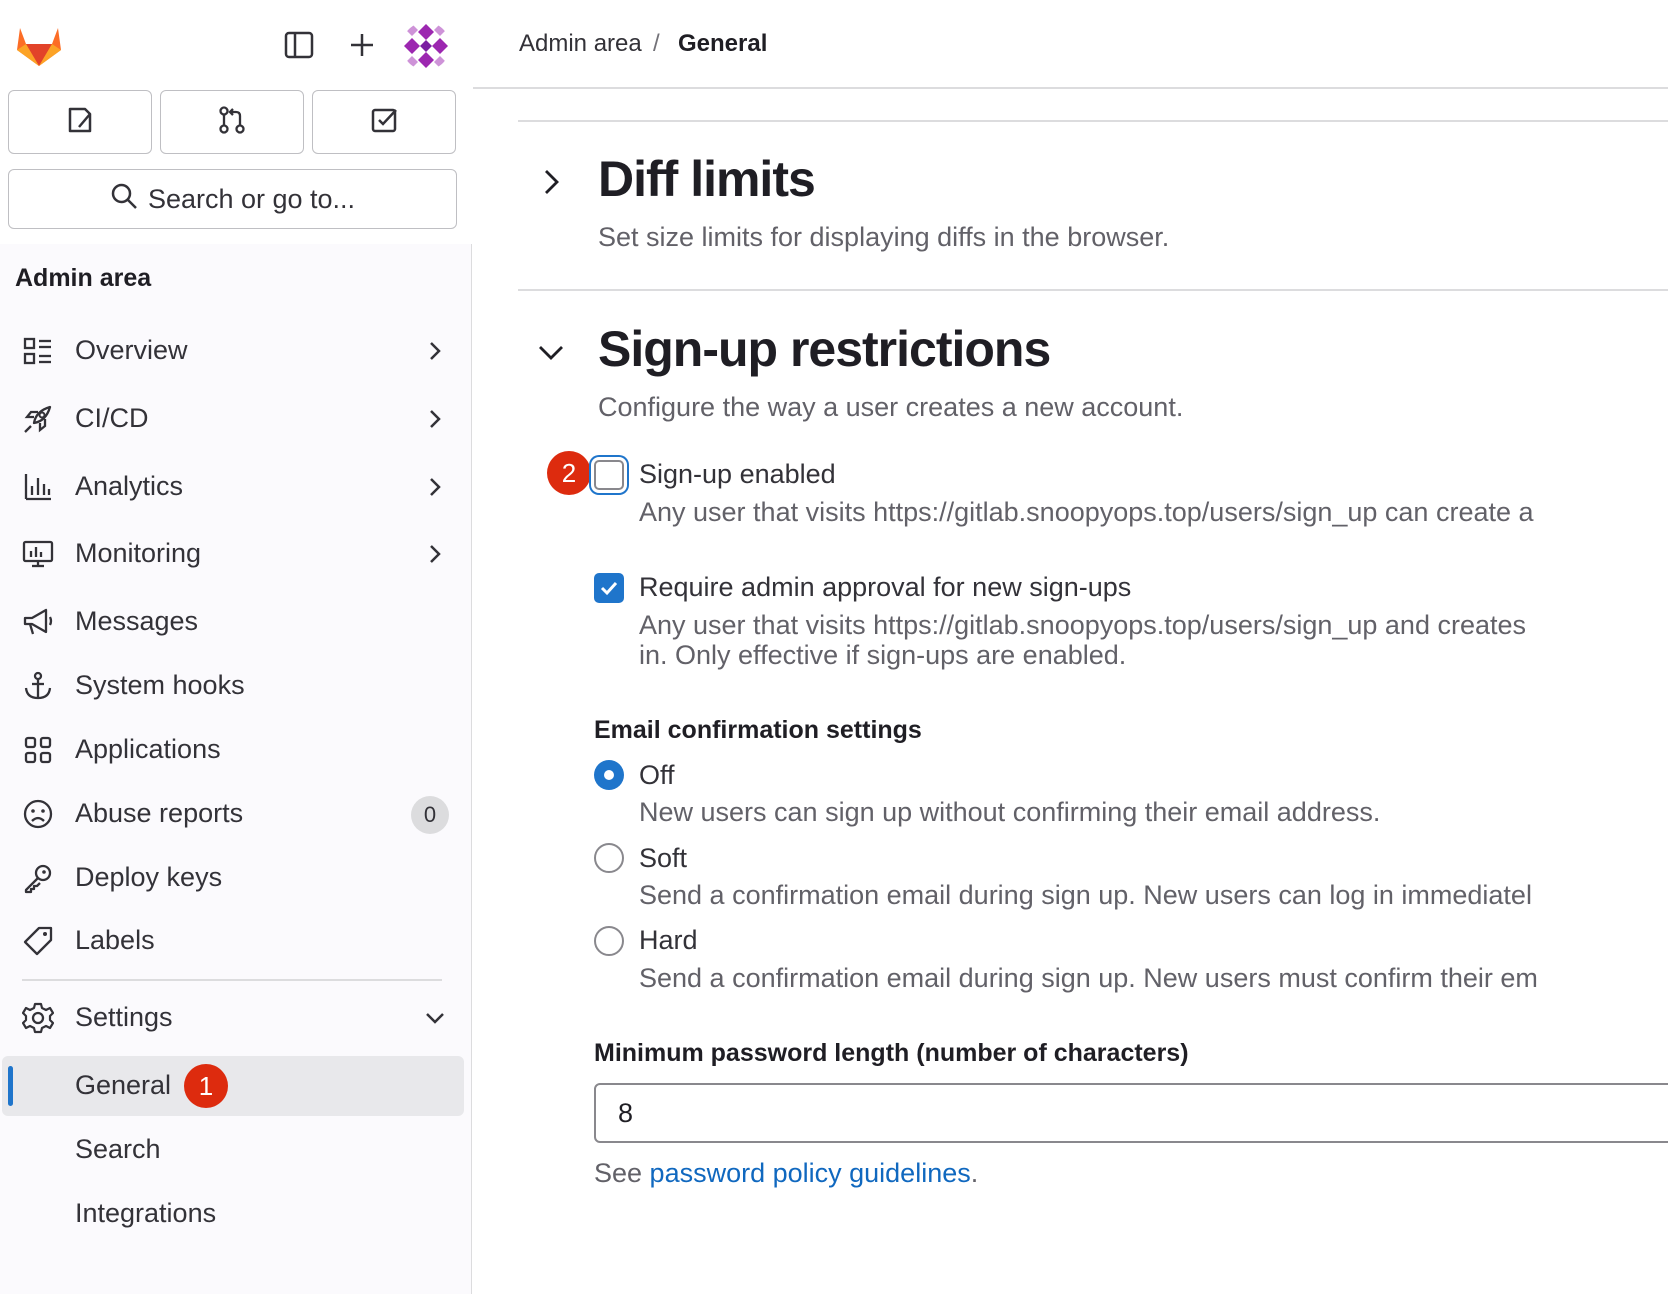 The height and width of the screenshot is (1294, 1668). What do you see at coordinates (236, 878) in the screenshot?
I see `sidebar-item-deploy-keys: Deploy keys` at bounding box center [236, 878].